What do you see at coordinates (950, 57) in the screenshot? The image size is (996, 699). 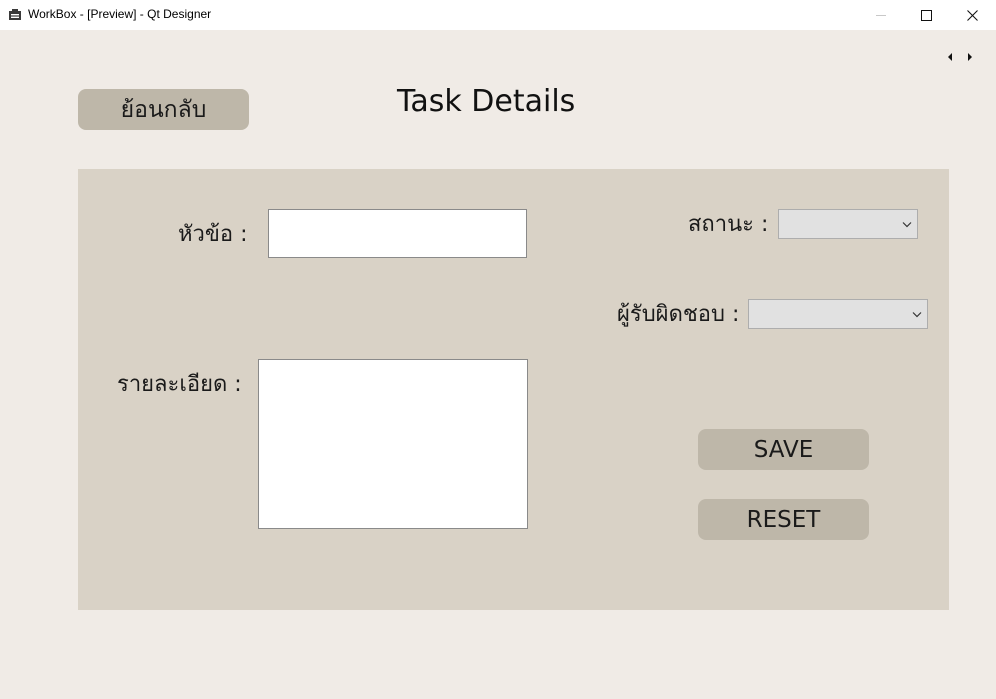 I see `arrow-left-icon` at bounding box center [950, 57].